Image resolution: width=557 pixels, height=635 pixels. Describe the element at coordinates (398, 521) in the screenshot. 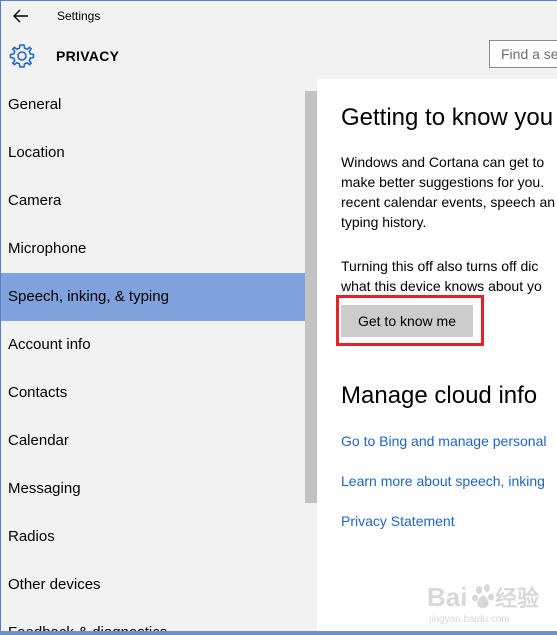

I see `privacy-statement-link: Privacy Statement` at that location.